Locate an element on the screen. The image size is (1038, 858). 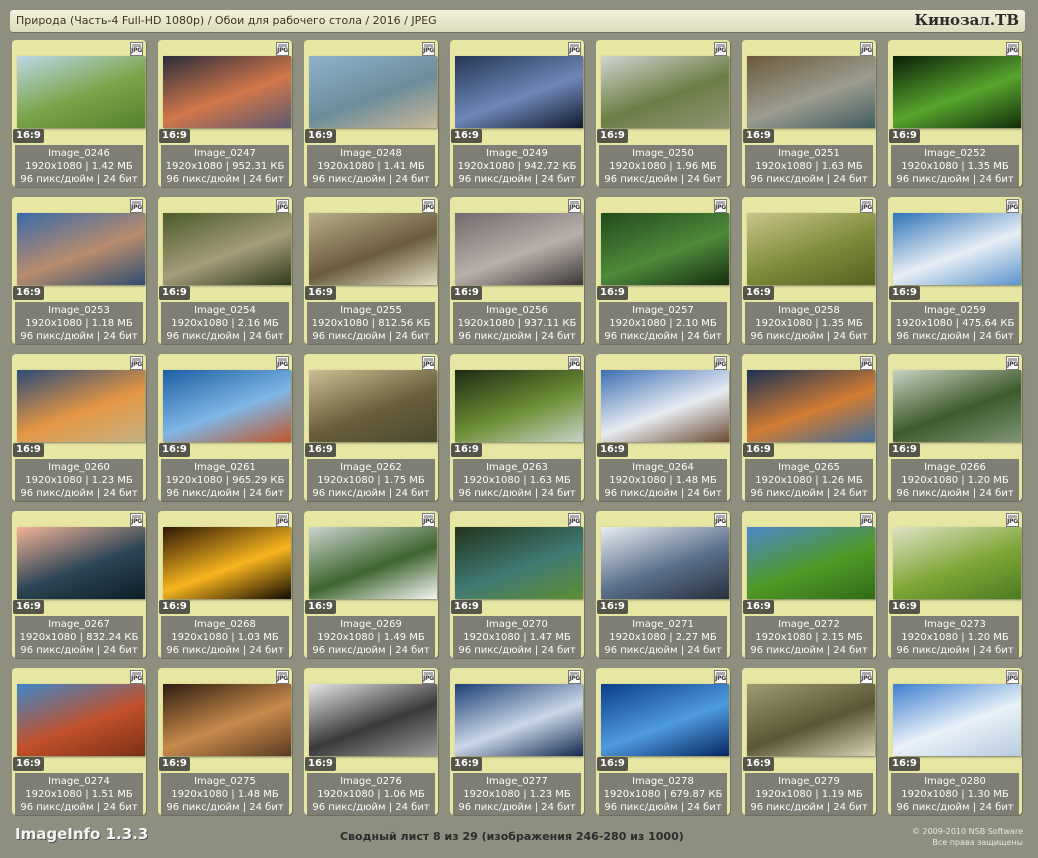
image-dimensions: 1920x1080 | 942.72 КБ is located at coordinates (517, 166).